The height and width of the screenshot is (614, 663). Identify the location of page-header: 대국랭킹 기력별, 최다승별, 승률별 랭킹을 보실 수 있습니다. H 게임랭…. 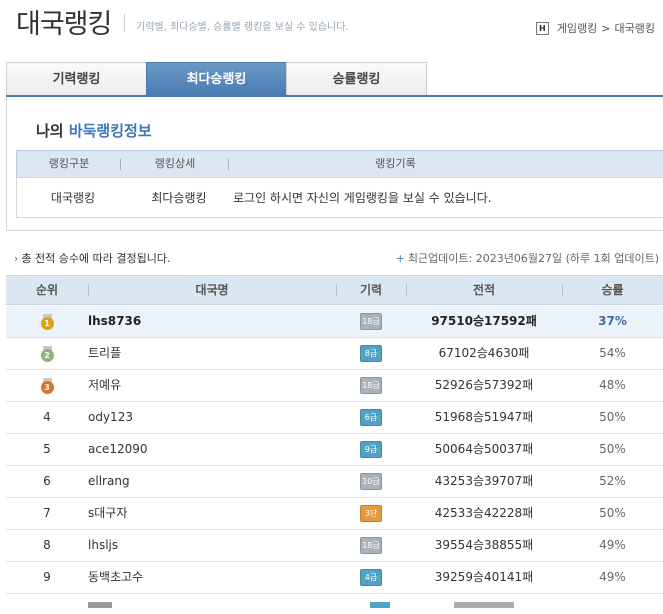
(331, 22).